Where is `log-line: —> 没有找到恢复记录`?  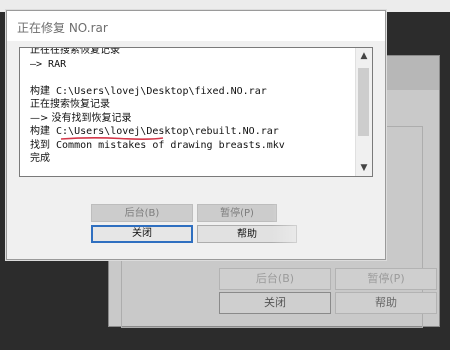
log-line: —> 没有找到恢复记录 is located at coordinates (81, 118).